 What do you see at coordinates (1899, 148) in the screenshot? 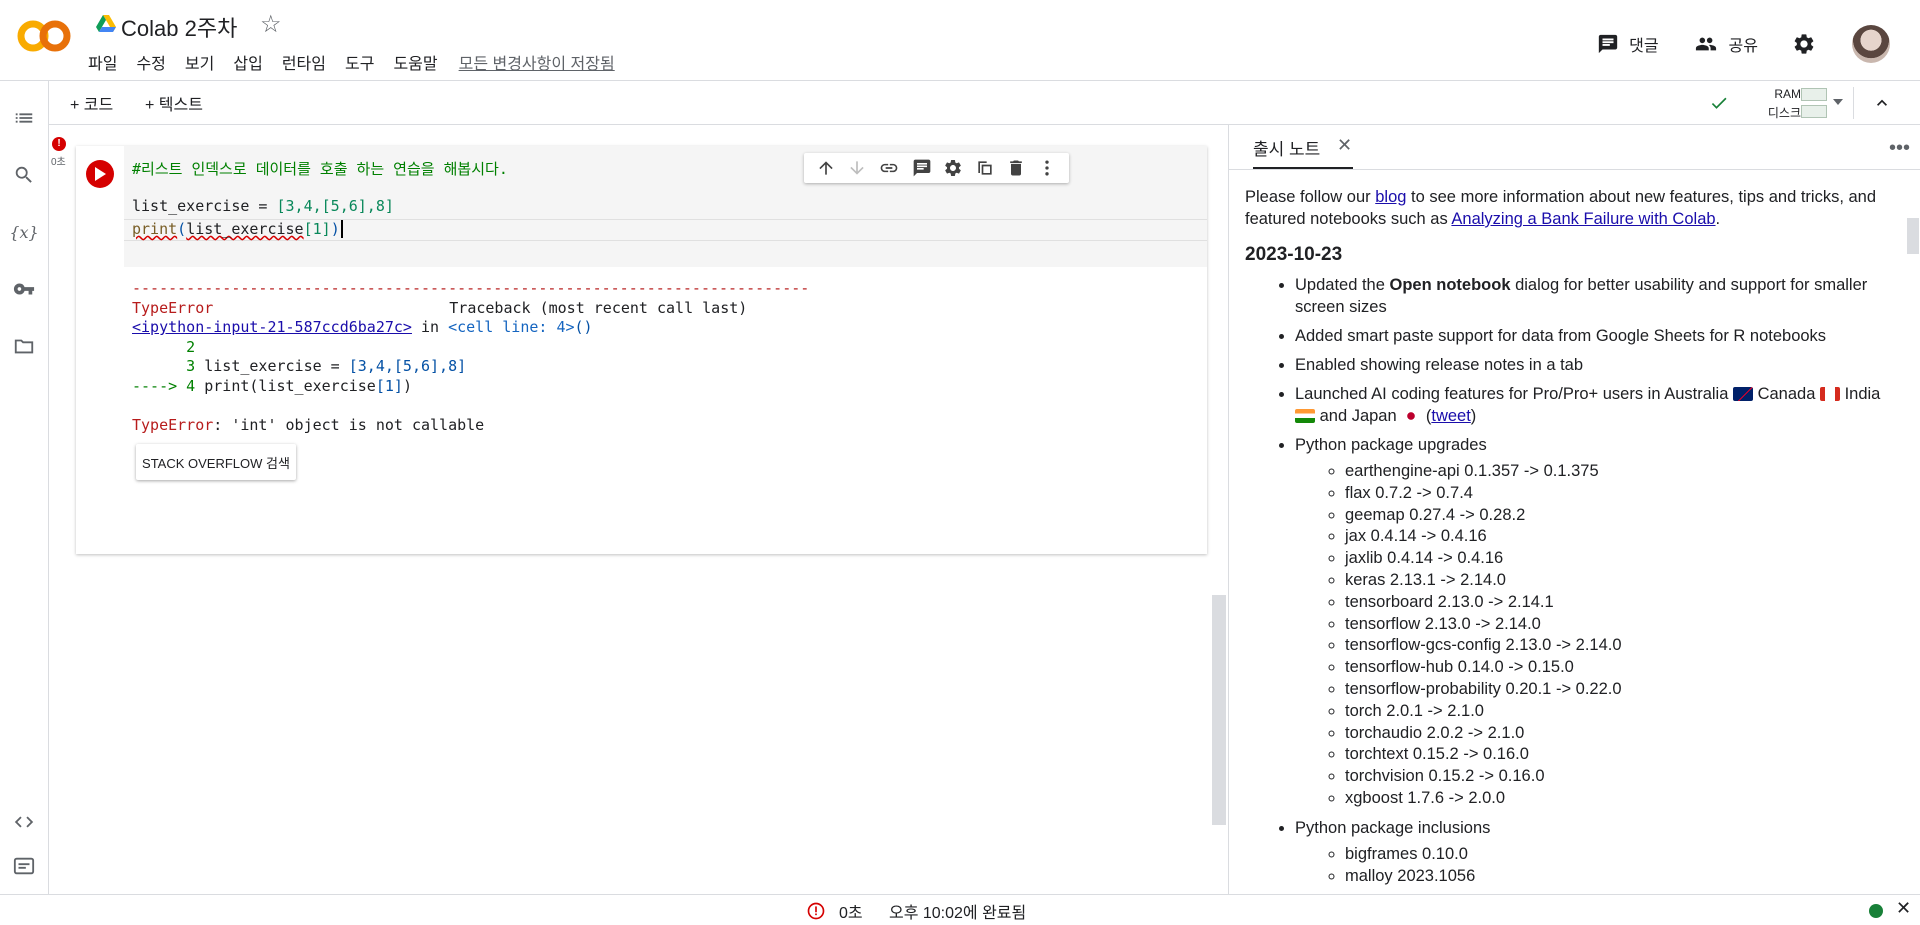
I see `more-horiz-icon: •••` at bounding box center [1899, 148].